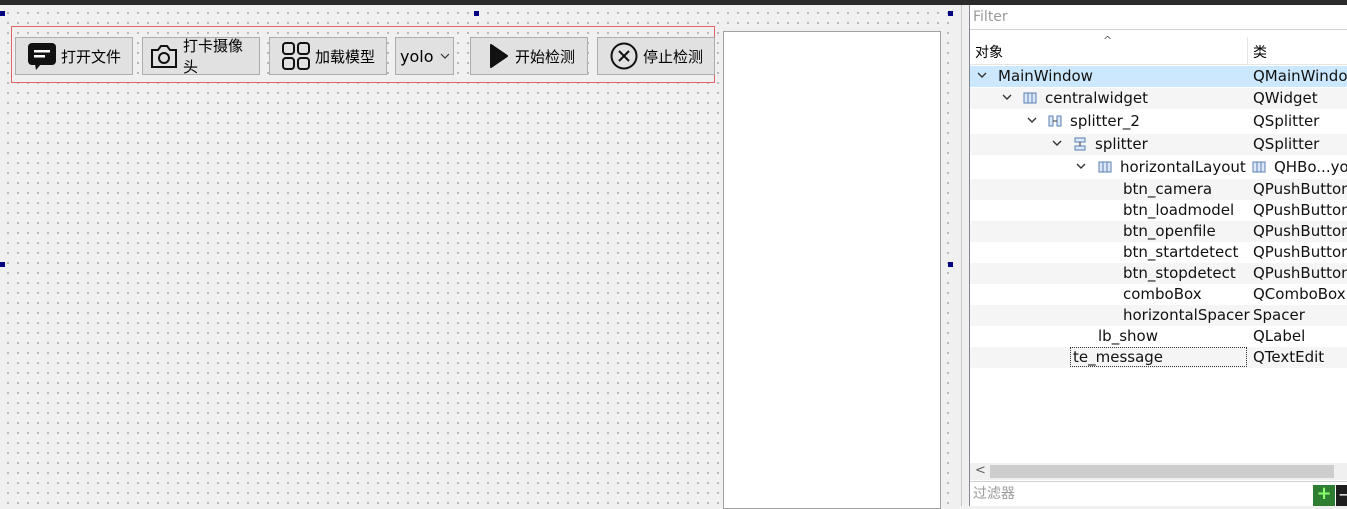 Image resolution: width=1347 pixels, height=509 pixels. Describe the element at coordinates (544, 56) in the screenshot. I see `start-detect-label: 开始检测` at that location.